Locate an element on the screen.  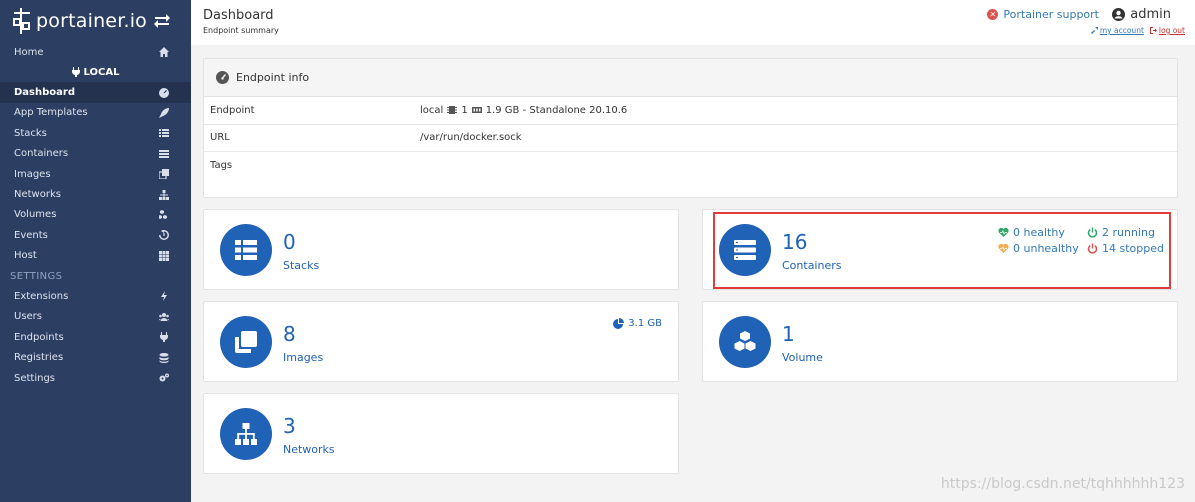
page-subtitle: Endpoint summary is located at coordinates (241, 30).